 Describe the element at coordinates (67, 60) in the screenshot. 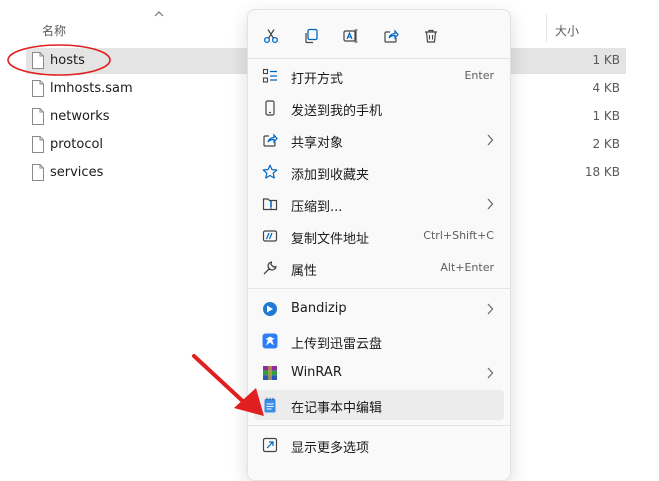

I see `file-name: hosts` at that location.